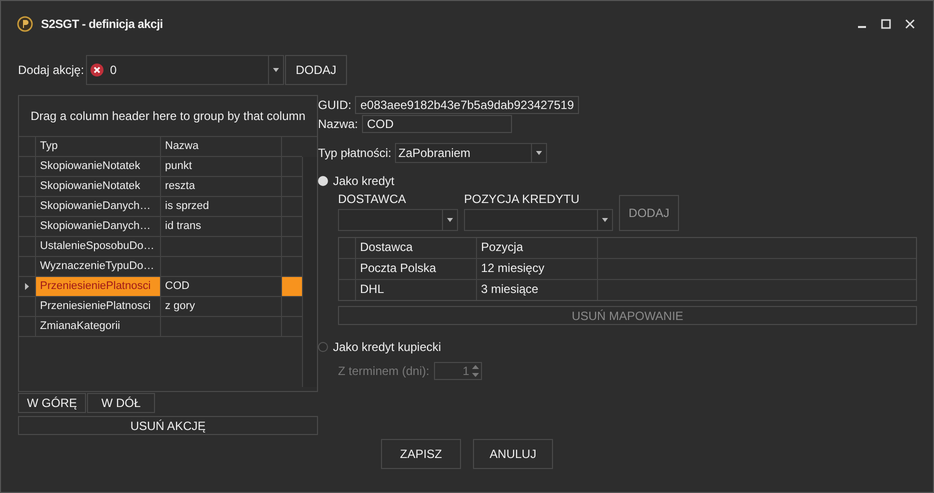  What do you see at coordinates (185, 70) in the screenshot?
I see `action-combo: 0` at bounding box center [185, 70].